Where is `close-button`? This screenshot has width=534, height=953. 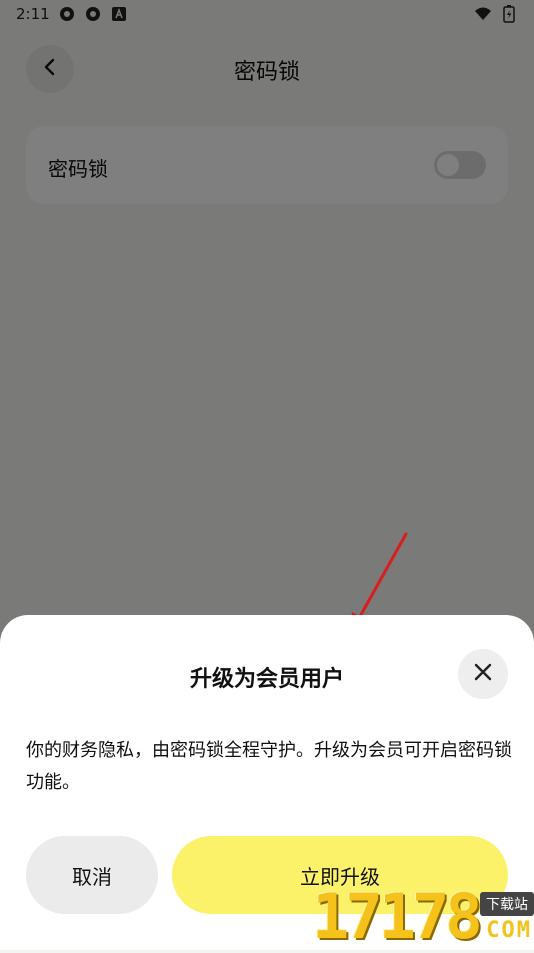
close-button is located at coordinates (483, 674).